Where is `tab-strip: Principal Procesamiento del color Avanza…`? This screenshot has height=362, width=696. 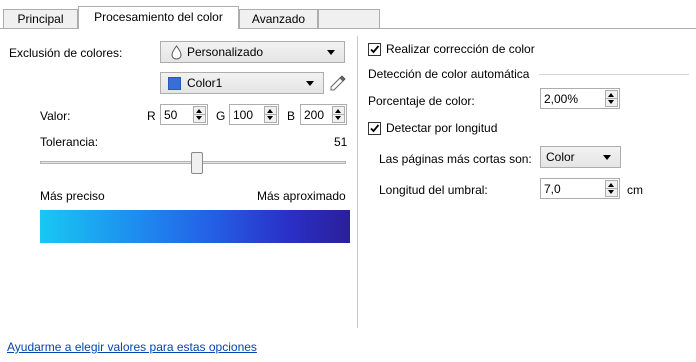
tab-strip: Principal Procesamiento del color Avanza… is located at coordinates (348, 14).